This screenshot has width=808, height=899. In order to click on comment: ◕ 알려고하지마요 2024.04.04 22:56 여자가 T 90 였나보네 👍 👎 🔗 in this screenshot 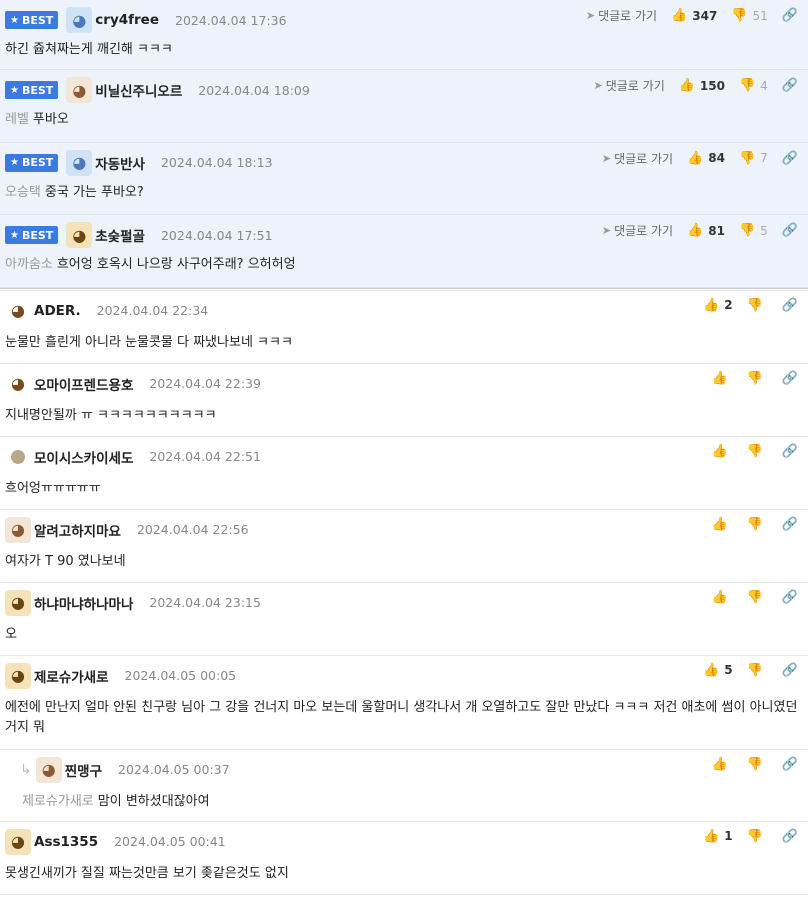, I will do `click(404, 546)`.